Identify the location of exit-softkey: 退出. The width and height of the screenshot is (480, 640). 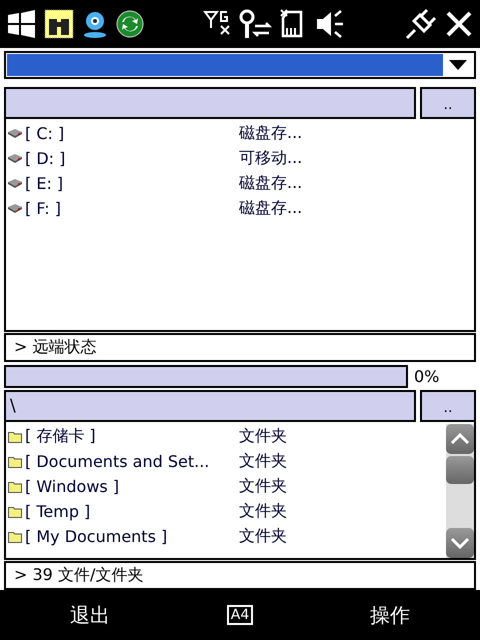
(90, 615).